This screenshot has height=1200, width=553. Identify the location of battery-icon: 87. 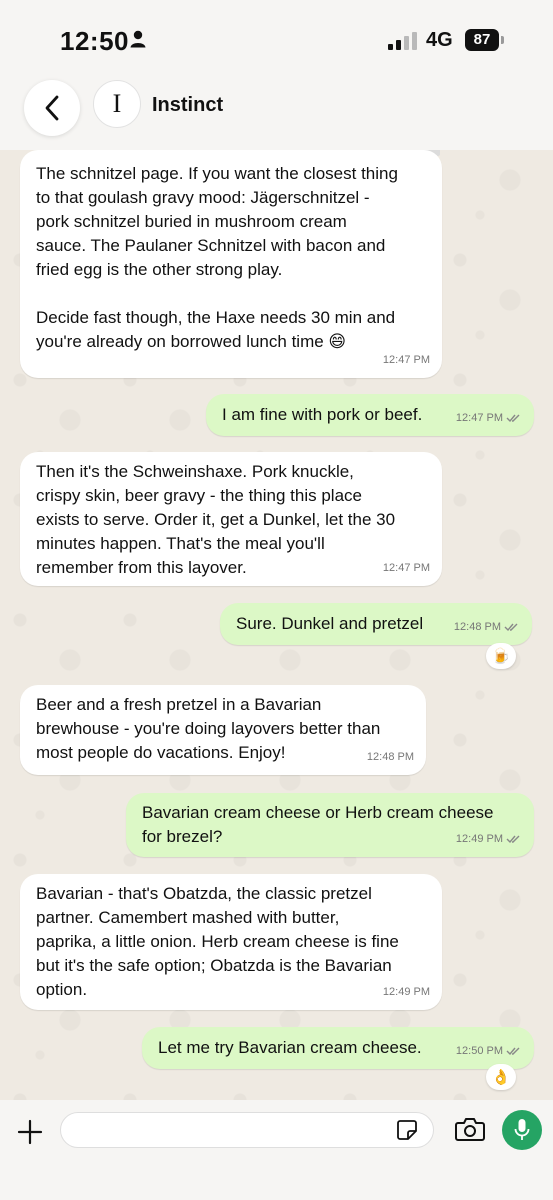
(482, 40).